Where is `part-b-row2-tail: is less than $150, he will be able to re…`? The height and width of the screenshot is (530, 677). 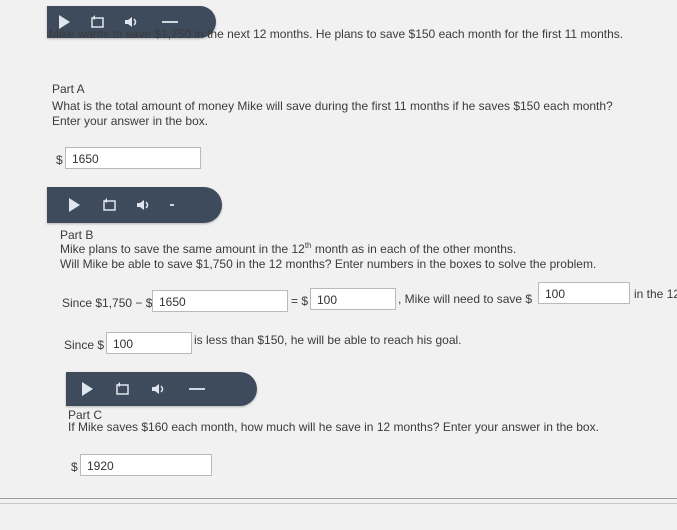
part-b-row2-tail: is less than $150, he will be able to re… is located at coordinates (328, 340).